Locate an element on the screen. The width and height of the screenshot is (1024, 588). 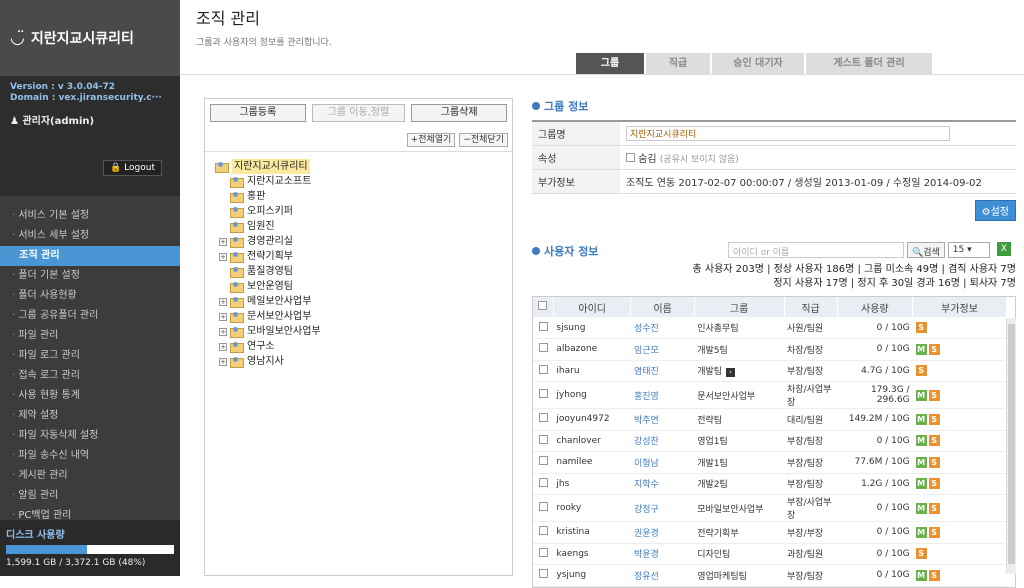
tab-2: 승인 대기자 is located at coordinates (758, 63).